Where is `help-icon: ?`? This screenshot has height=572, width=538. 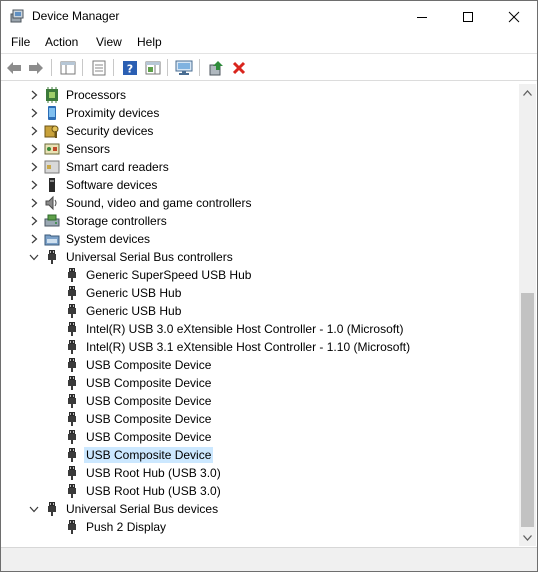
help-icon: ? is located at coordinates (130, 68).